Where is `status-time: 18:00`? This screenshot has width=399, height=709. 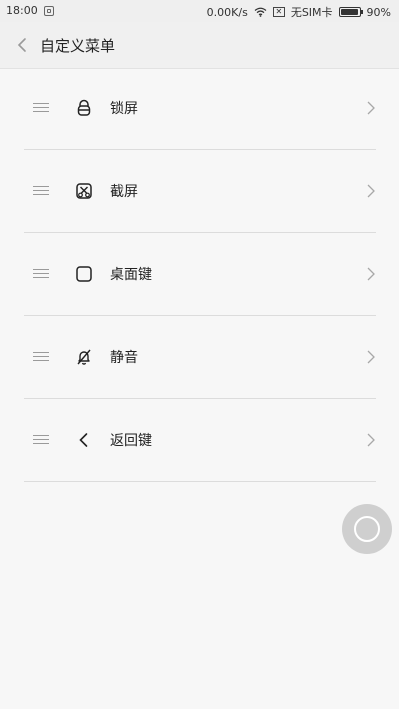 status-time: 18:00 is located at coordinates (22, 10).